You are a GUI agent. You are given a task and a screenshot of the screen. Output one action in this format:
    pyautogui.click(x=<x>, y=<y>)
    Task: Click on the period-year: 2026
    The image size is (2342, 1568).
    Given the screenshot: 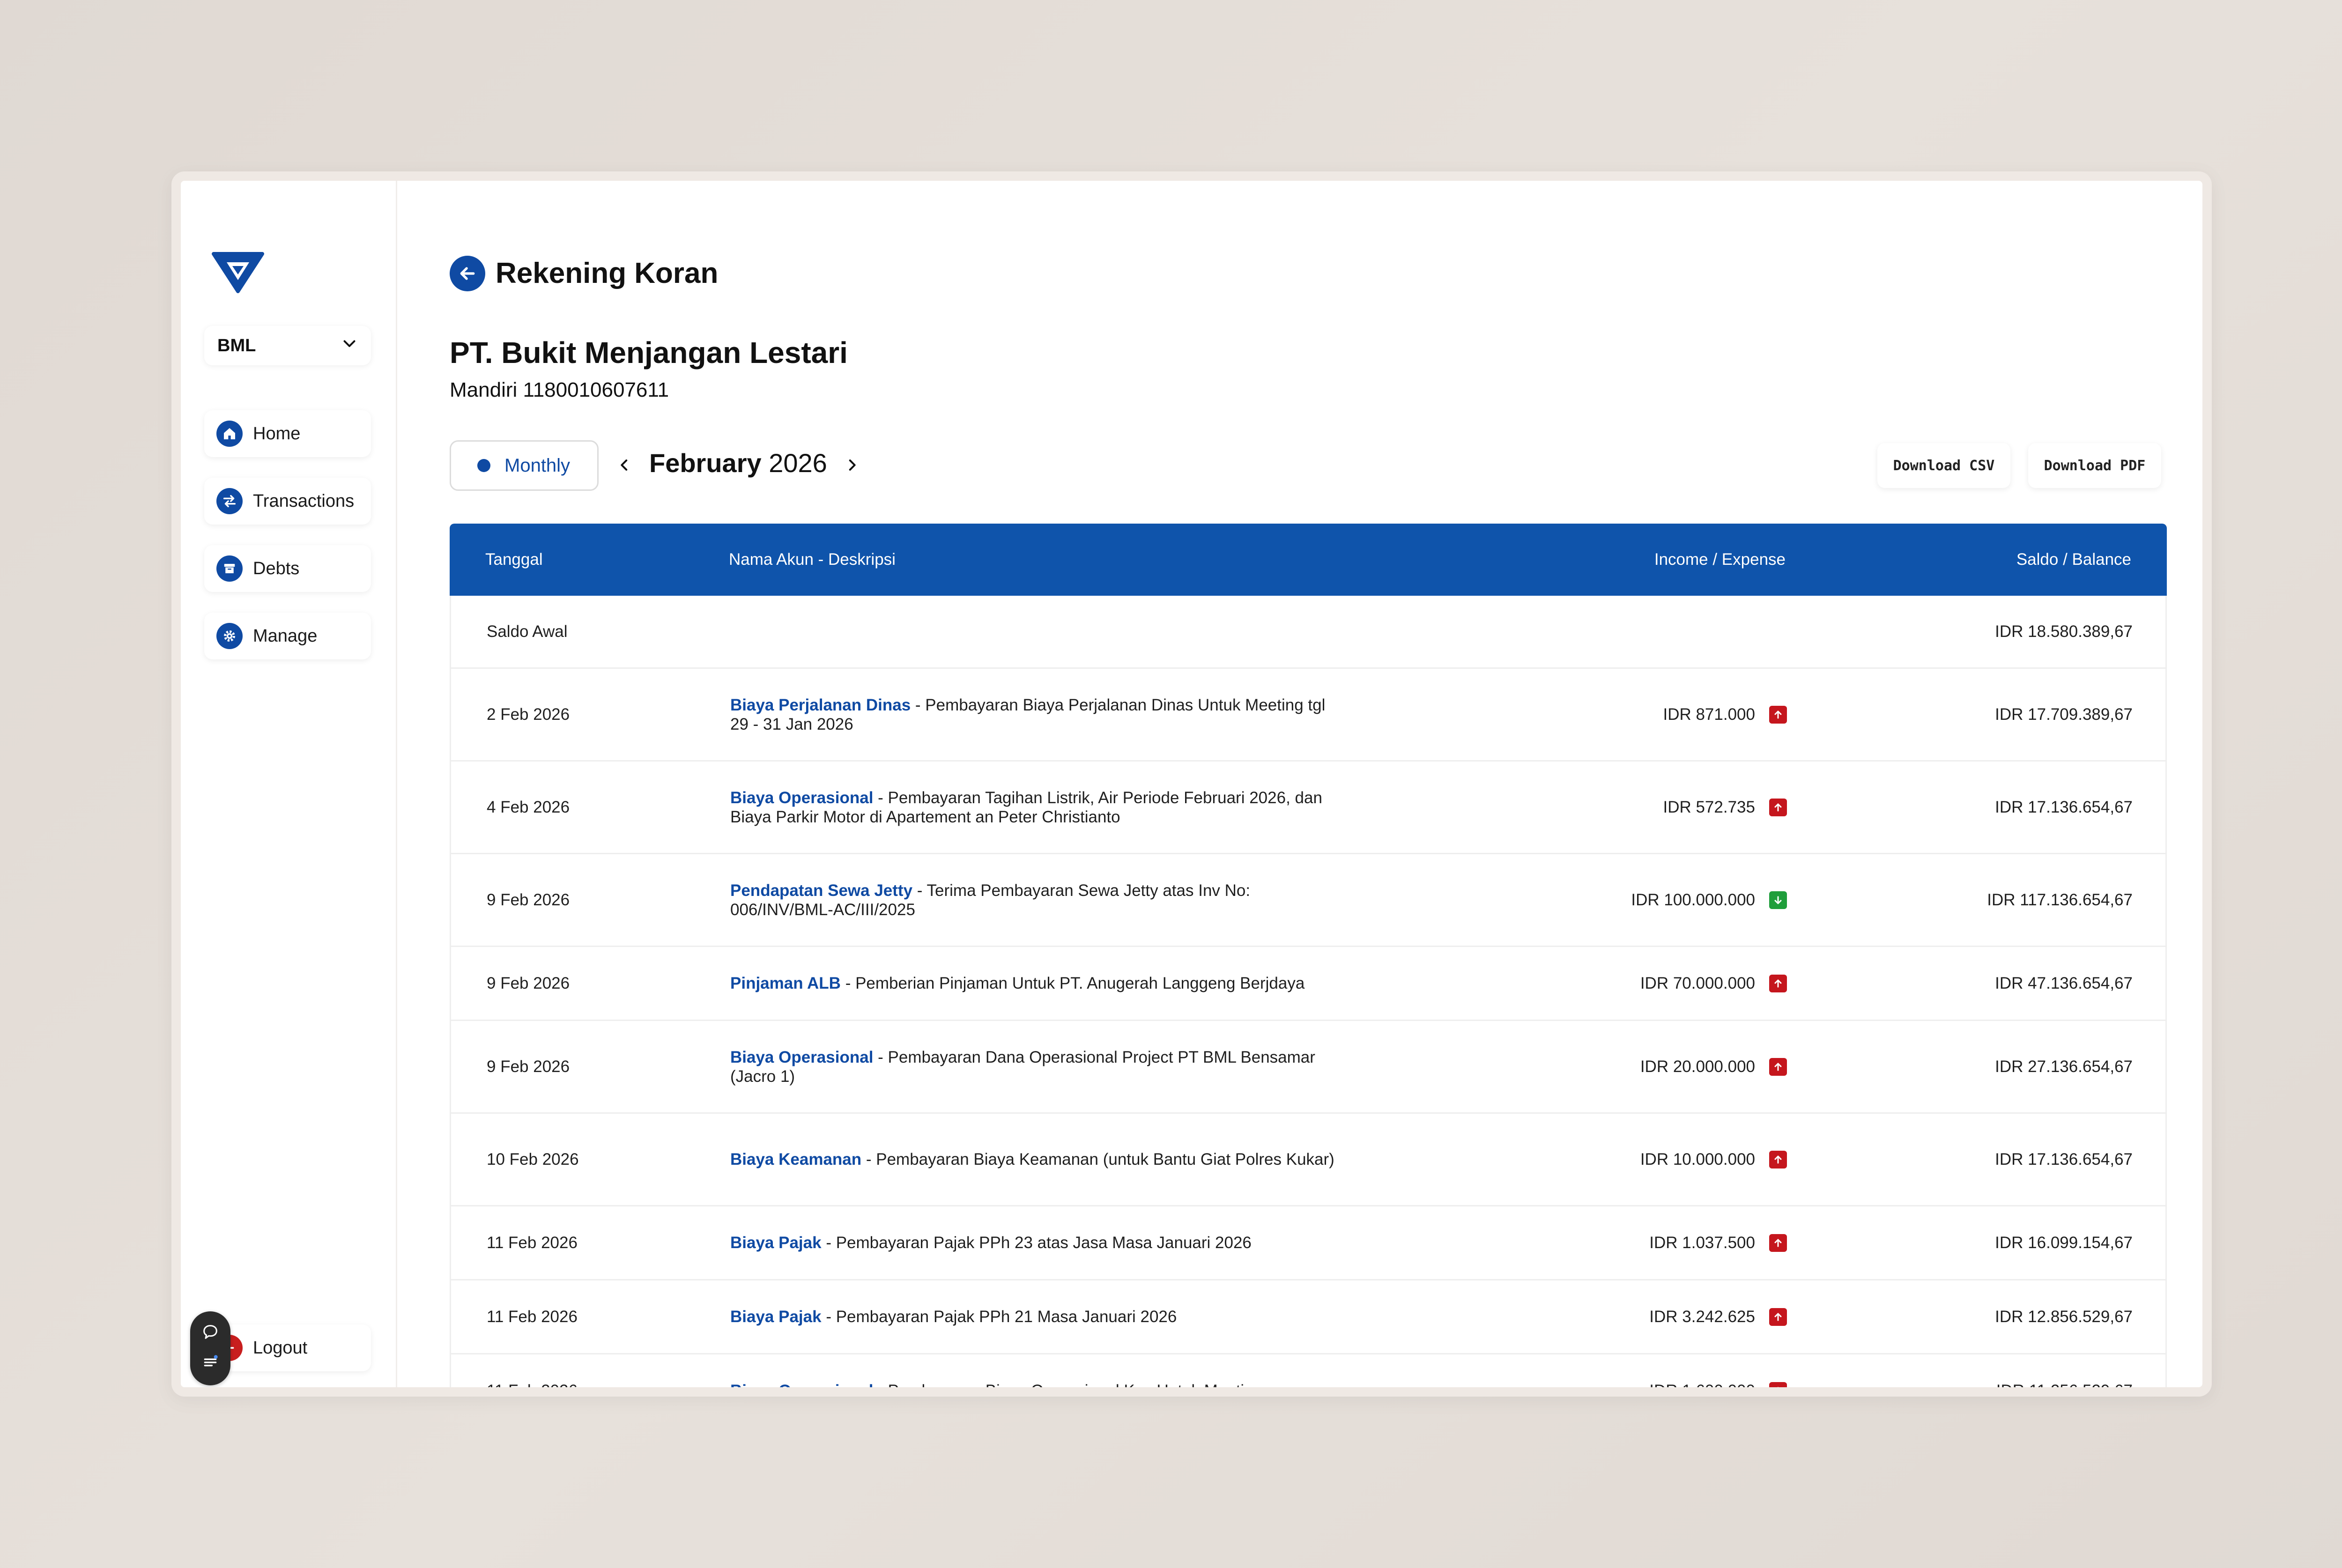 What is the action you would take?
    pyautogui.click(x=798, y=463)
    